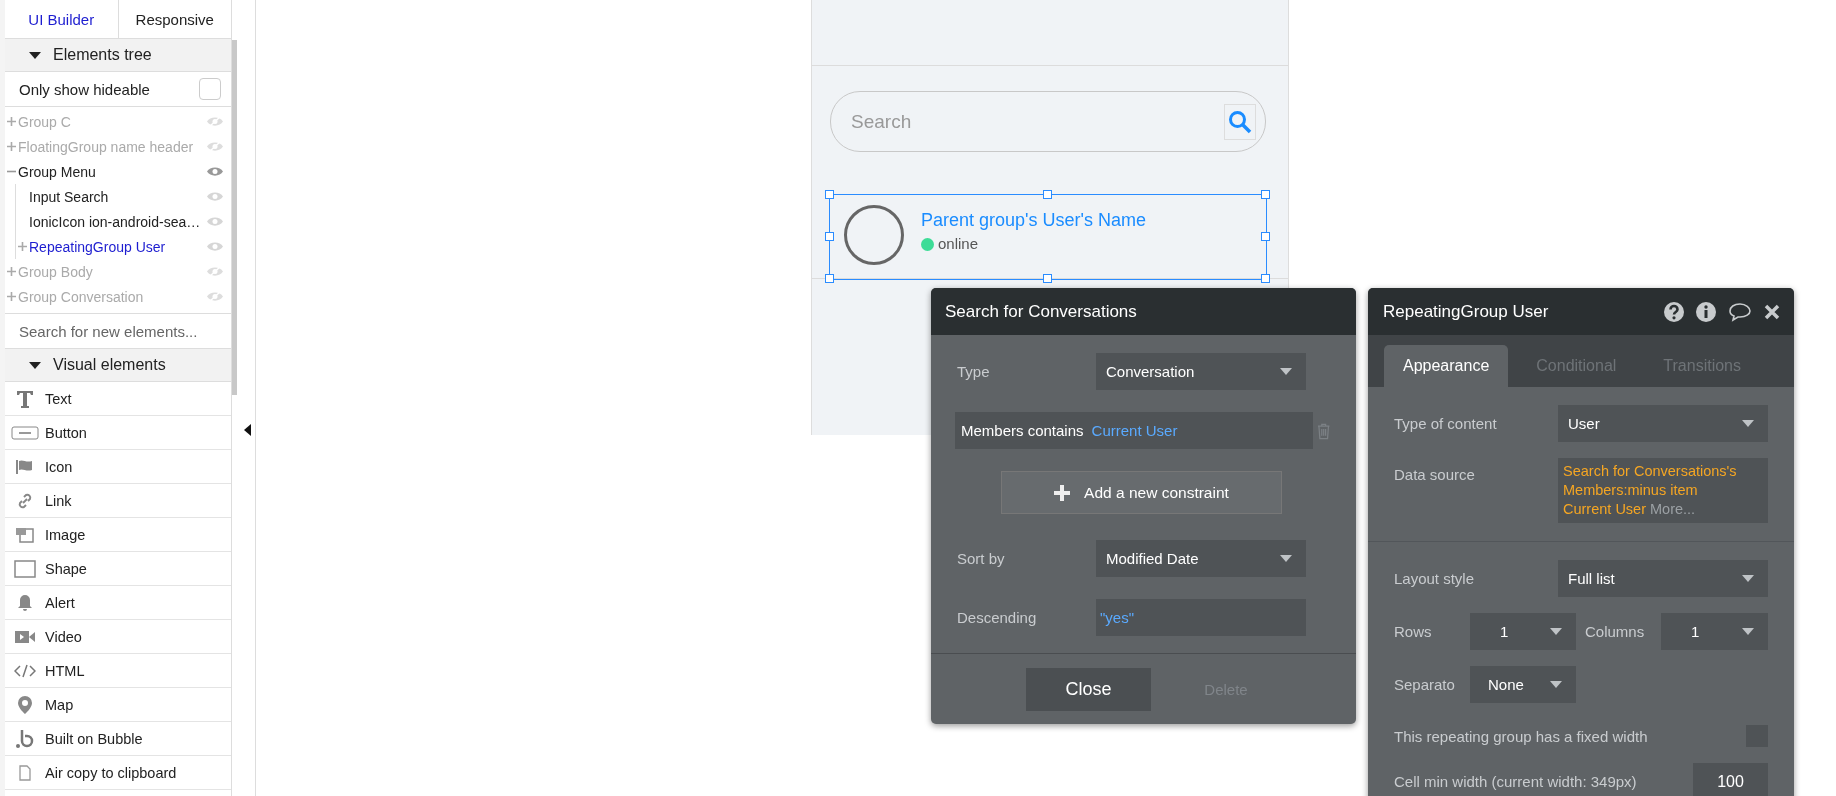 Image resolution: width=1836 pixels, height=796 pixels. Describe the element at coordinates (111, 772) in the screenshot. I see `element-item: Air copy to clipboard` at that location.